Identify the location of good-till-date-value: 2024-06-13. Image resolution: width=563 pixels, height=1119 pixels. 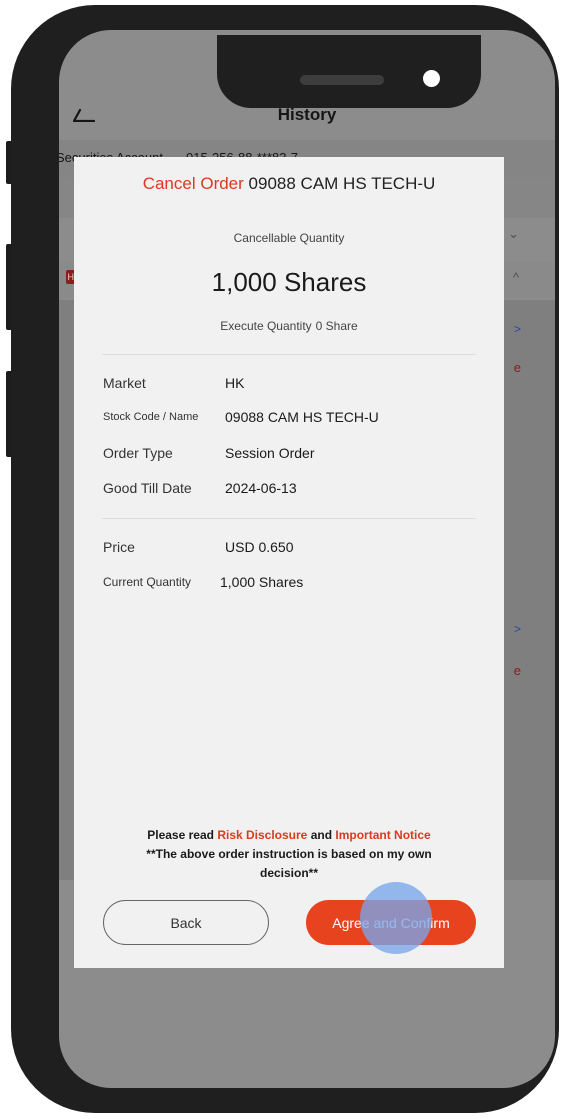
(261, 488).